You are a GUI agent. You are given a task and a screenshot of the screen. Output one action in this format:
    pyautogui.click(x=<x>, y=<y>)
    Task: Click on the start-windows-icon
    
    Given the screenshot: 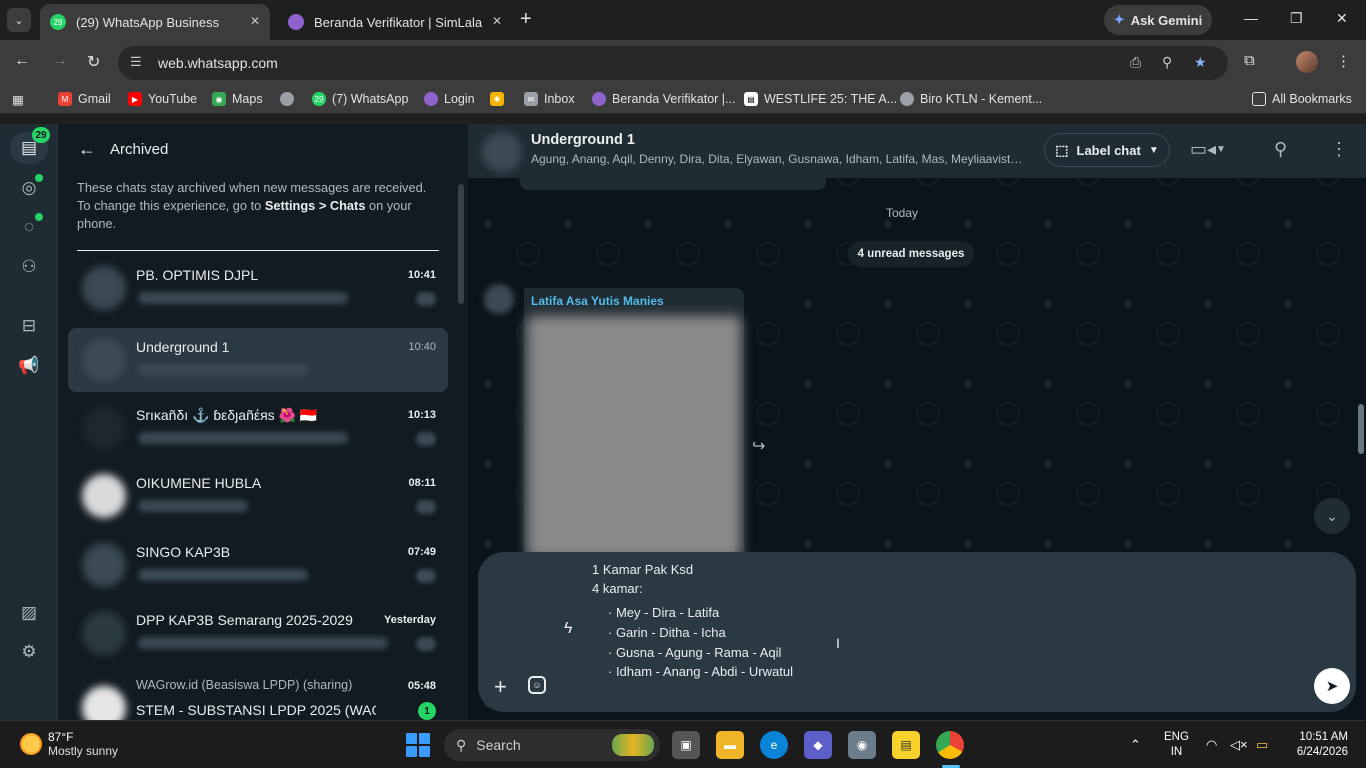 What is the action you would take?
    pyautogui.click(x=418, y=745)
    